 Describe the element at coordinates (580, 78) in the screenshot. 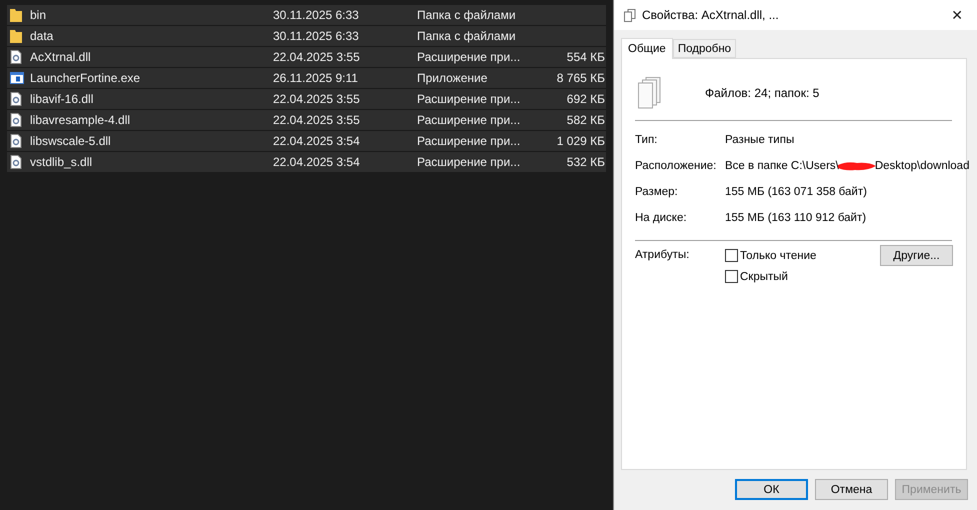

I see `file-size: 8 765 КБ` at that location.